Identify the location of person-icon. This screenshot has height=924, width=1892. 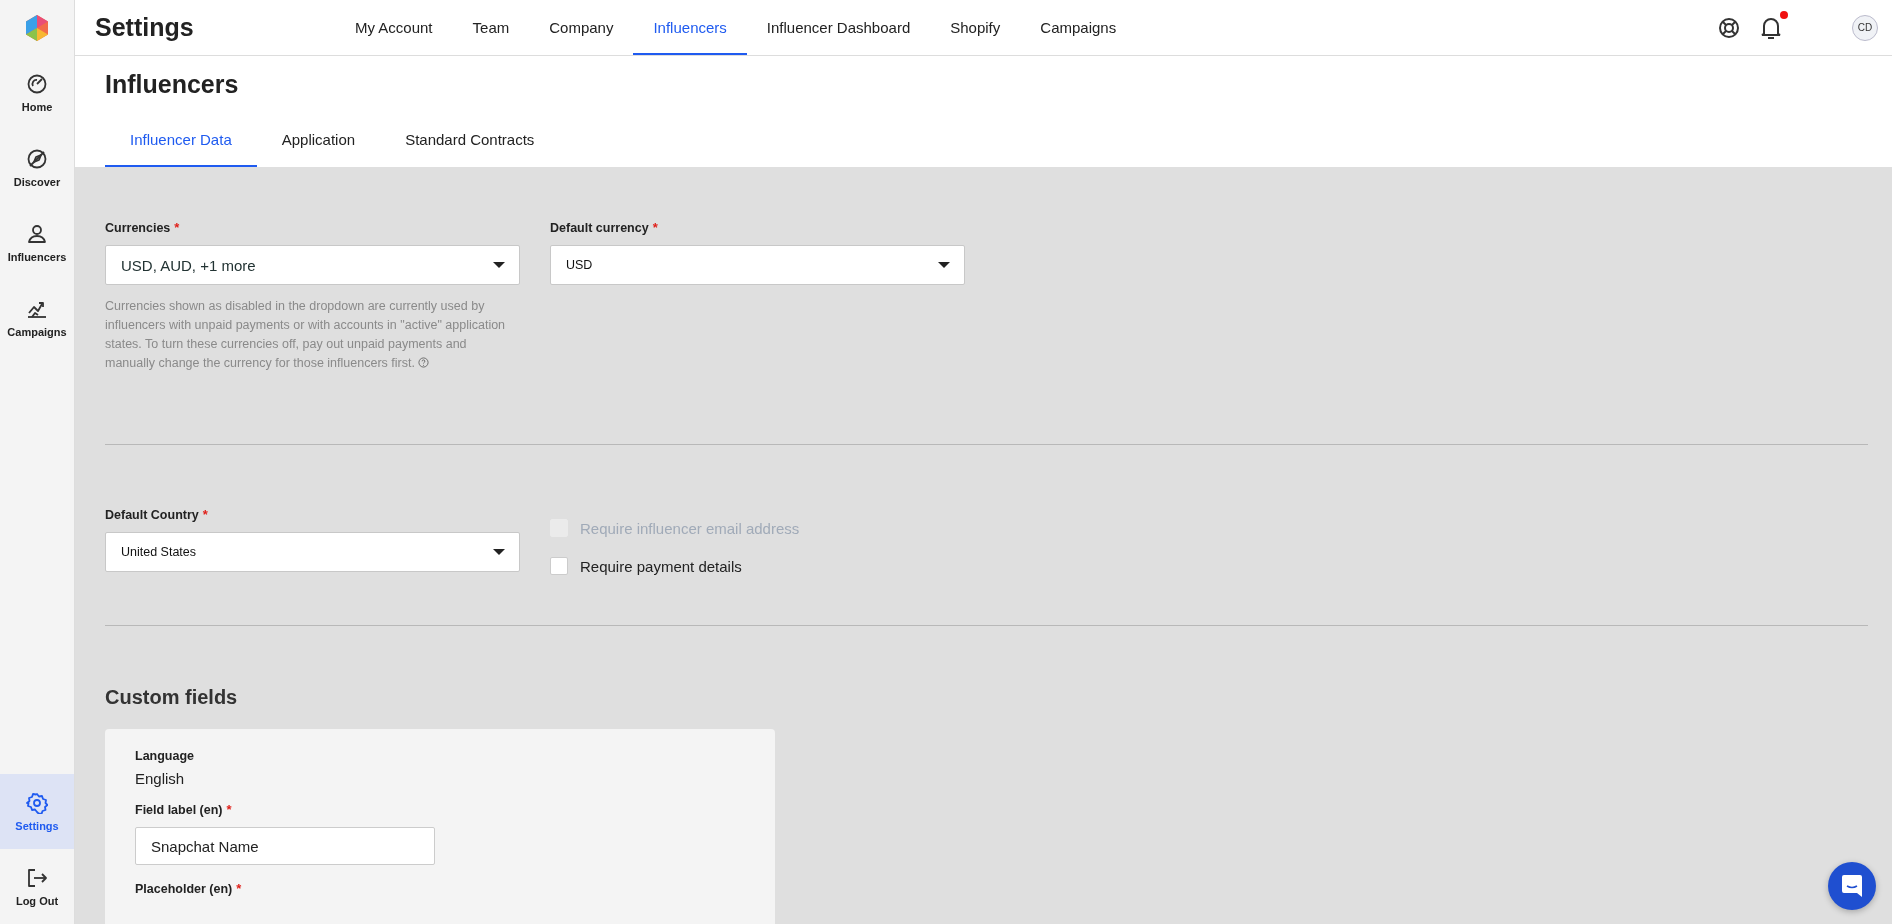
(37, 233).